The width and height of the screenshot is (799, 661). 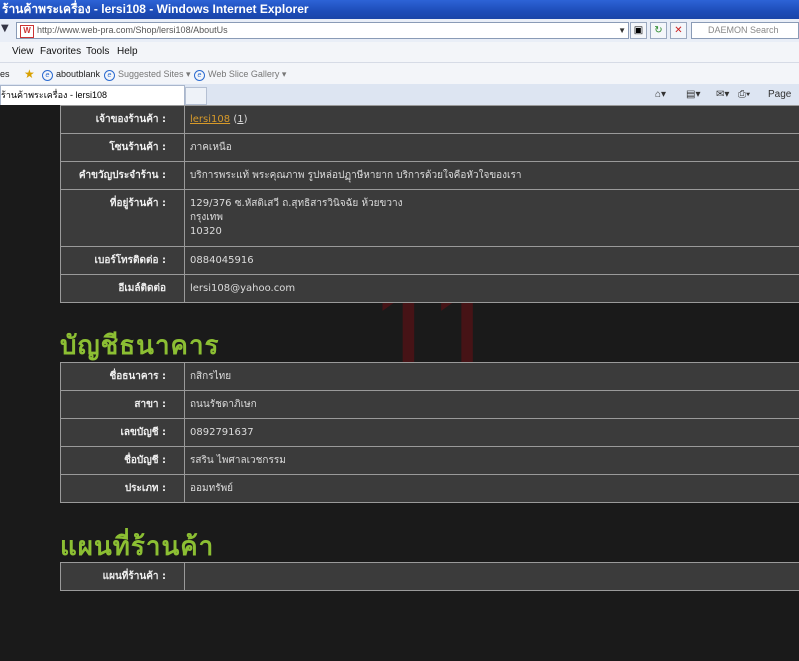 I want to click on stop-icon: ✕, so click(x=678, y=30).